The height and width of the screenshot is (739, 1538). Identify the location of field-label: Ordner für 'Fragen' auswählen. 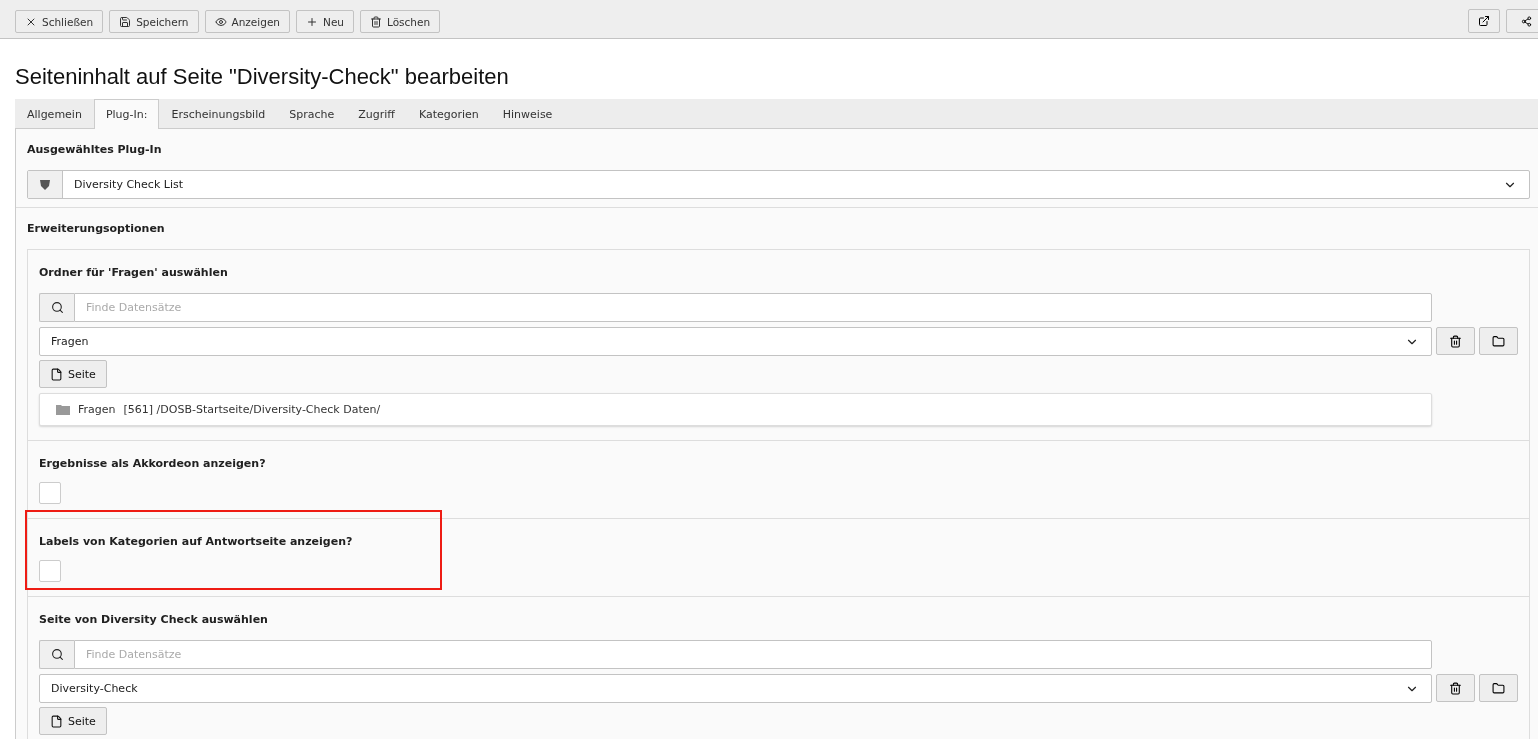
(134, 272).